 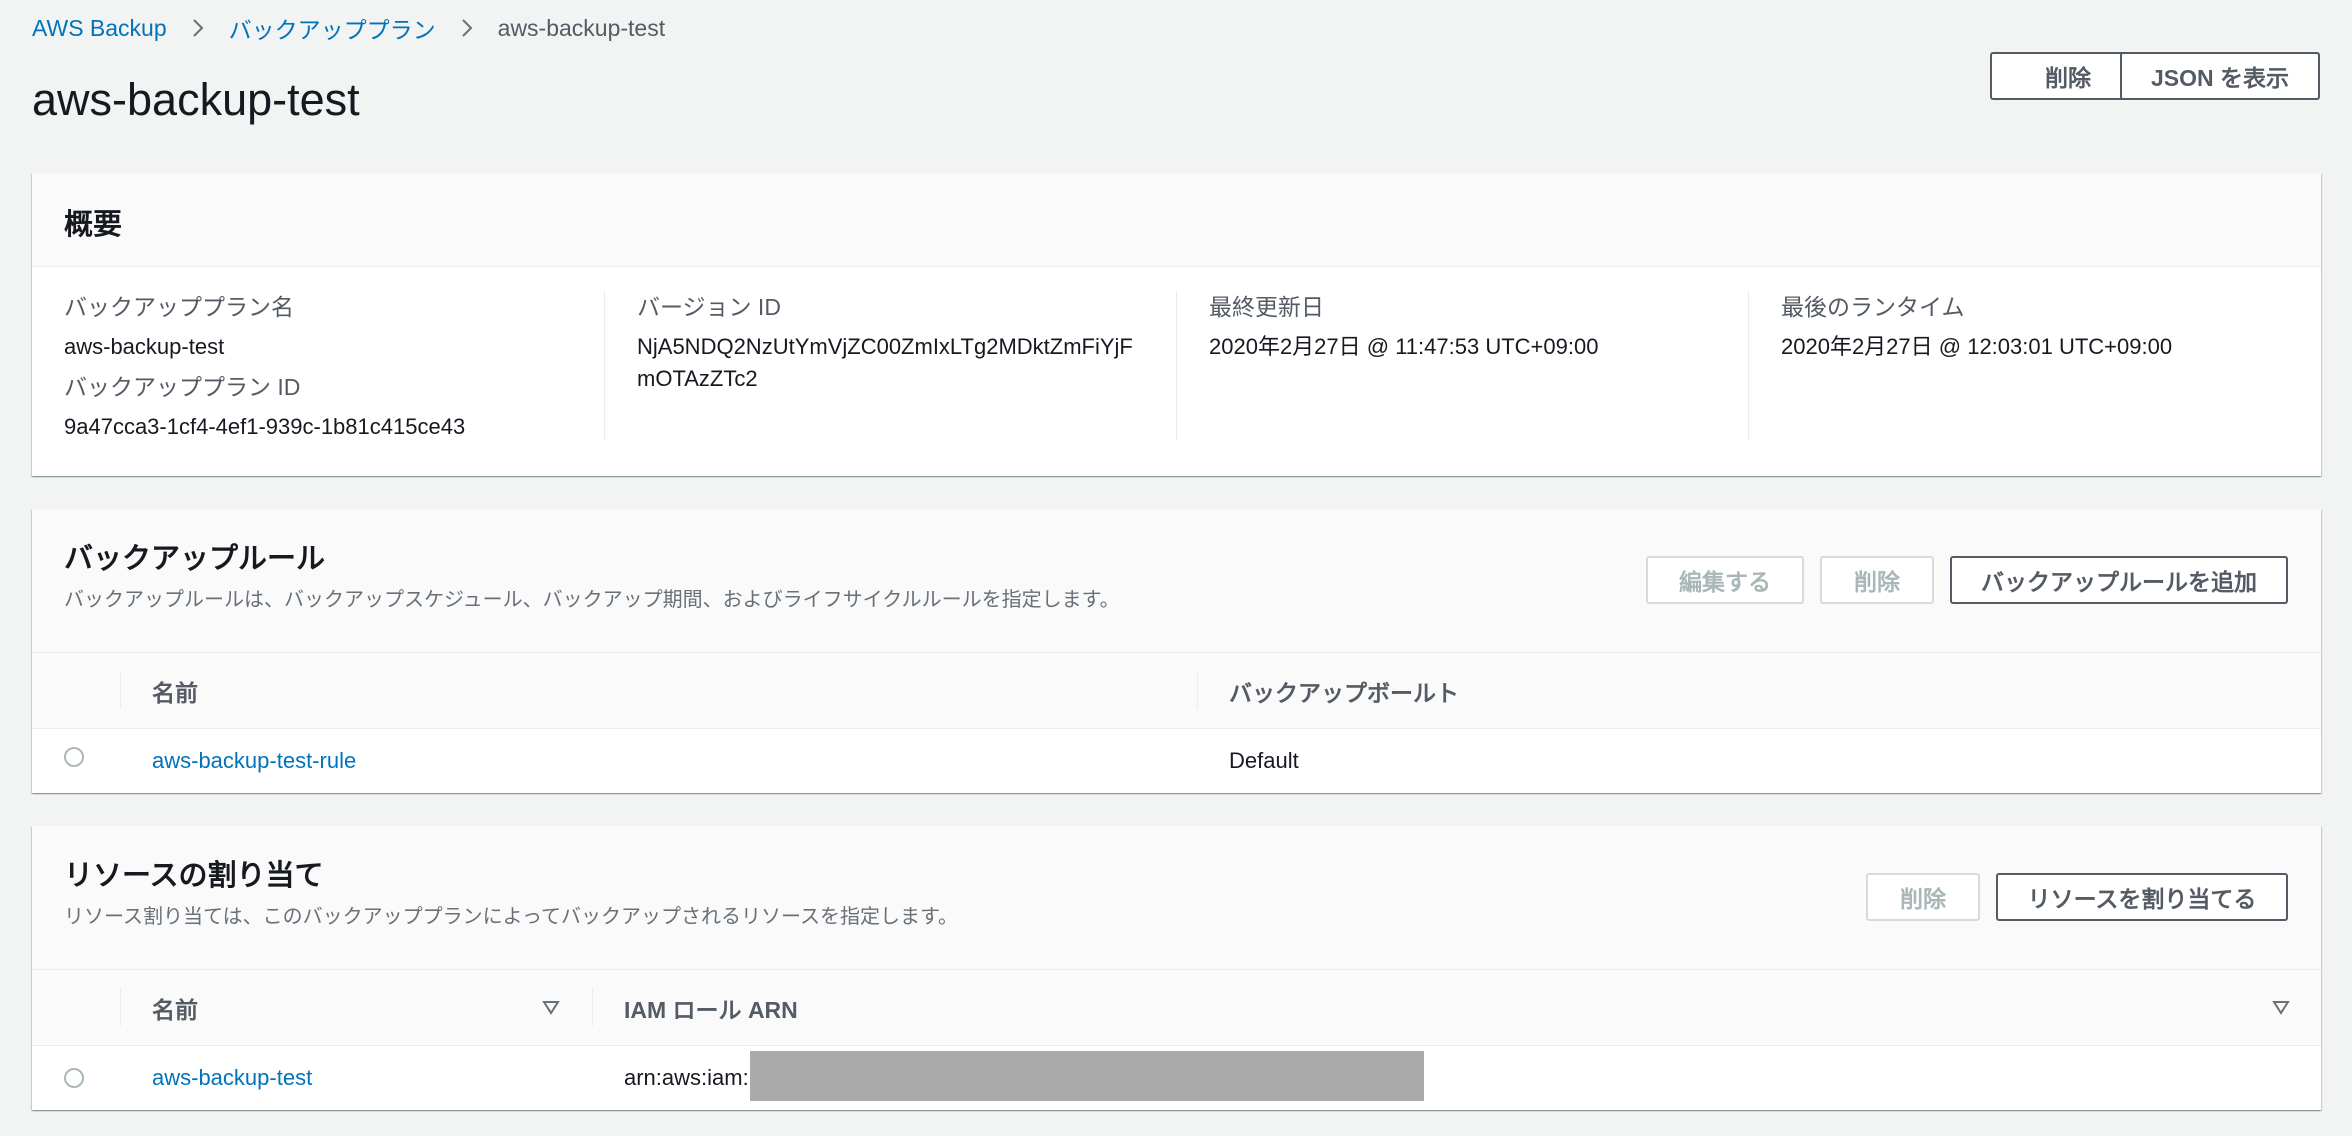 What do you see at coordinates (1176, 690) in the screenshot?
I see `rules-table-header: 名前 バックアップボールト` at bounding box center [1176, 690].